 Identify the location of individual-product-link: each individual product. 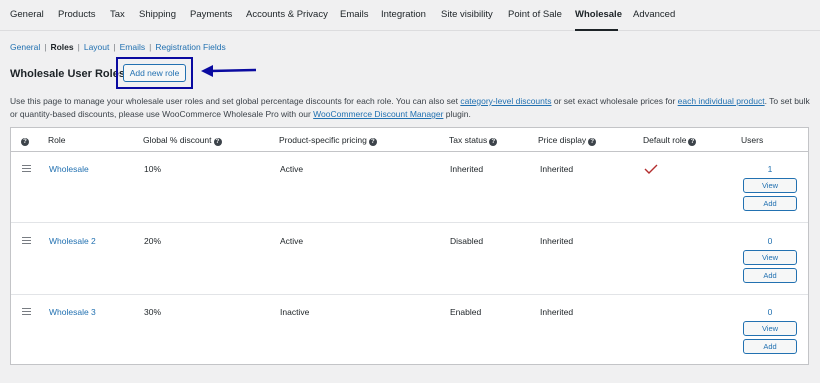
(721, 101).